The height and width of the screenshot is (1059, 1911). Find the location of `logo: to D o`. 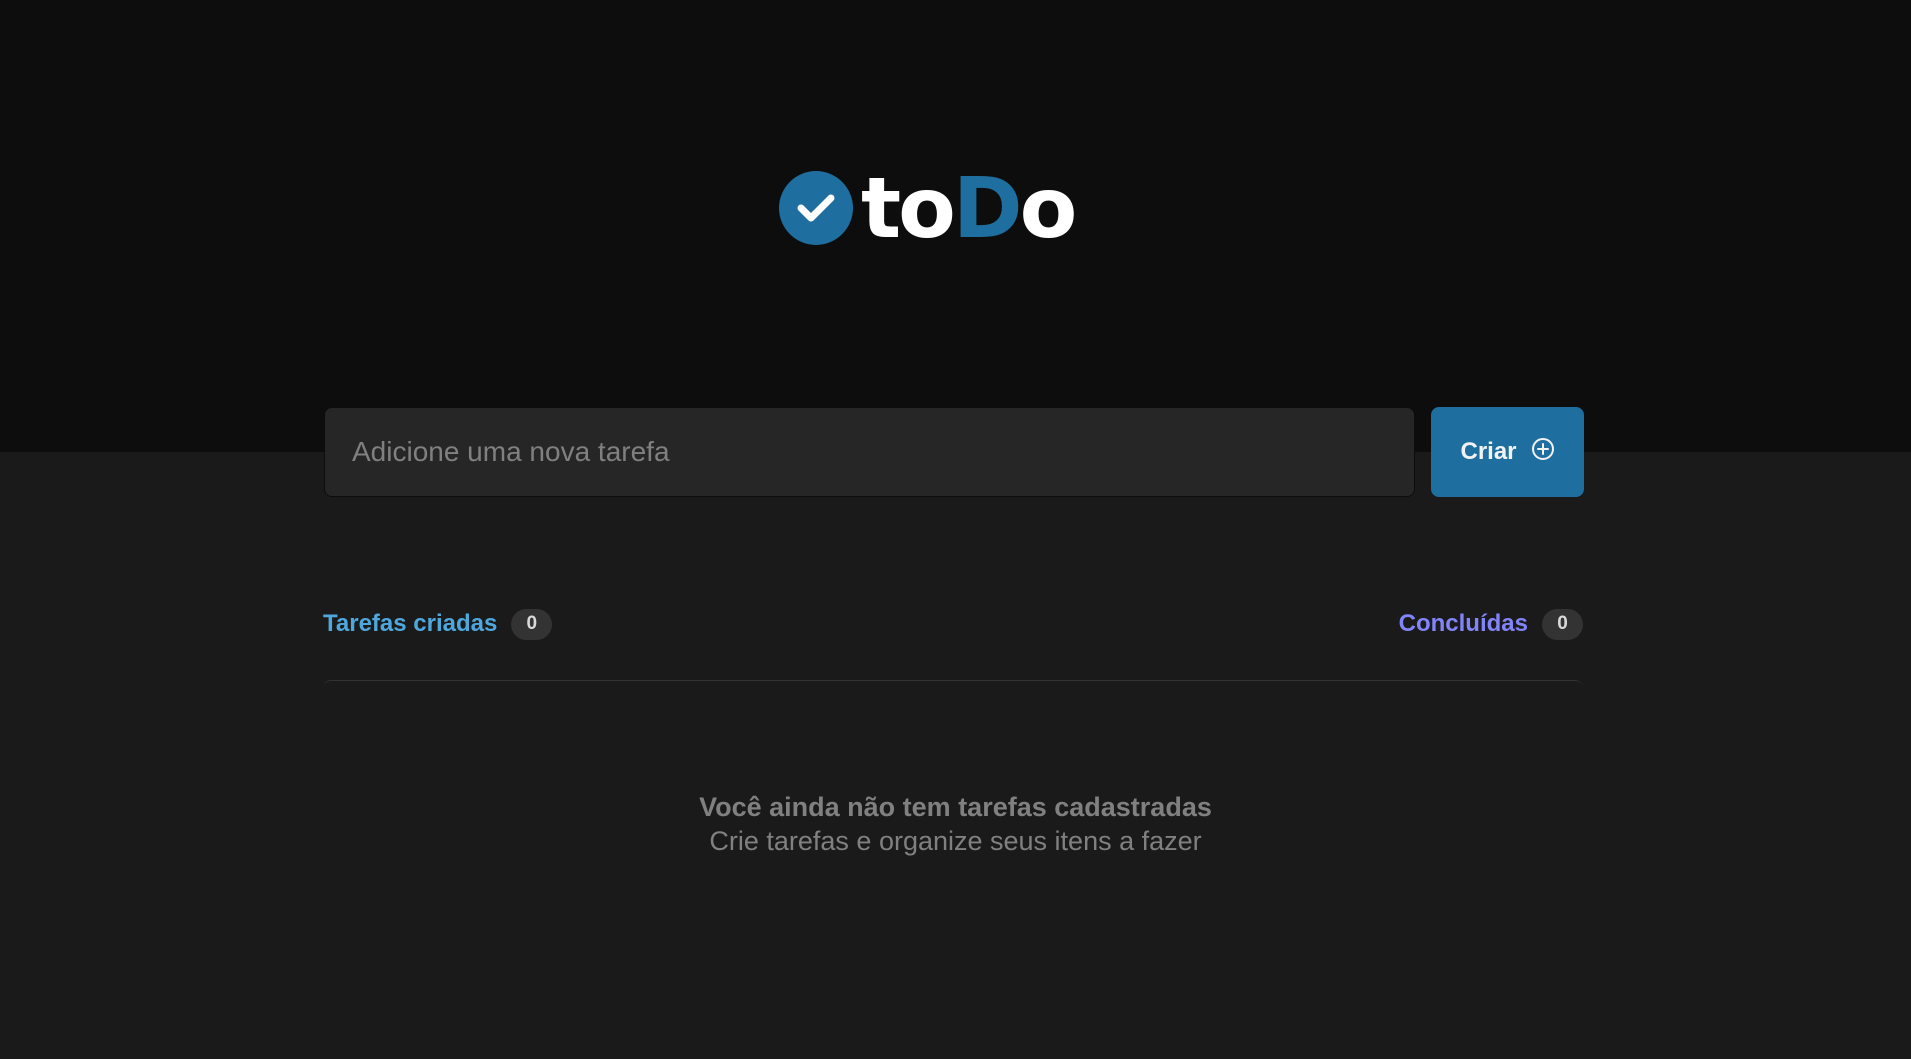

logo: to D o is located at coordinates (928, 208).